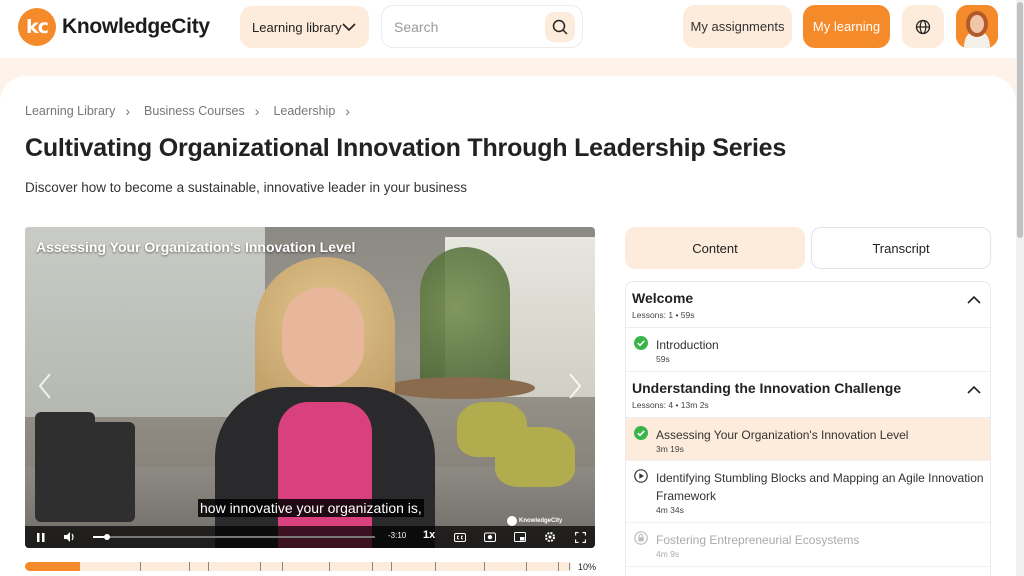 This screenshot has height=576, width=1024. I want to click on logo-badge: kc, so click(37, 27).